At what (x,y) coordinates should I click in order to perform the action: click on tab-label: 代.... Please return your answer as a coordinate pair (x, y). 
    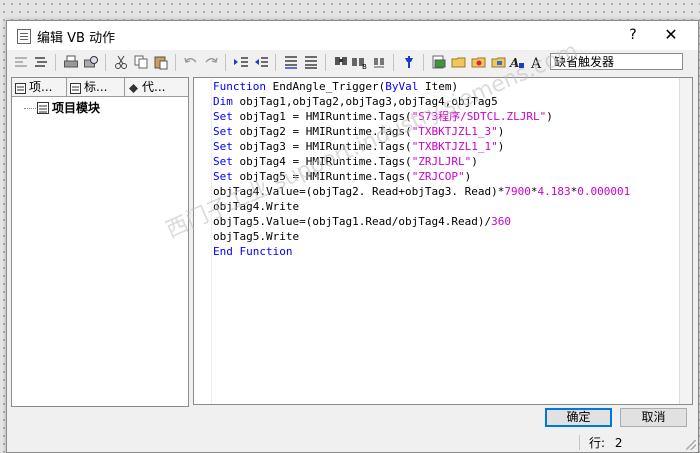
    Looking at the image, I should click on (154, 87).